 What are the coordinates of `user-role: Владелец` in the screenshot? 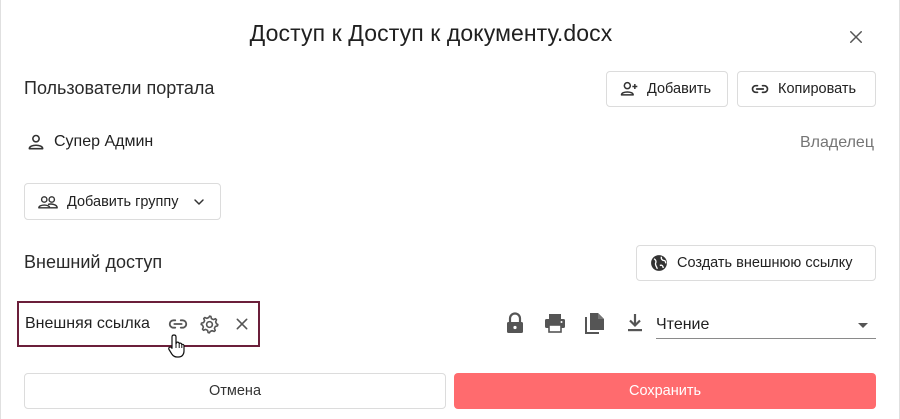 It's located at (836, 142).